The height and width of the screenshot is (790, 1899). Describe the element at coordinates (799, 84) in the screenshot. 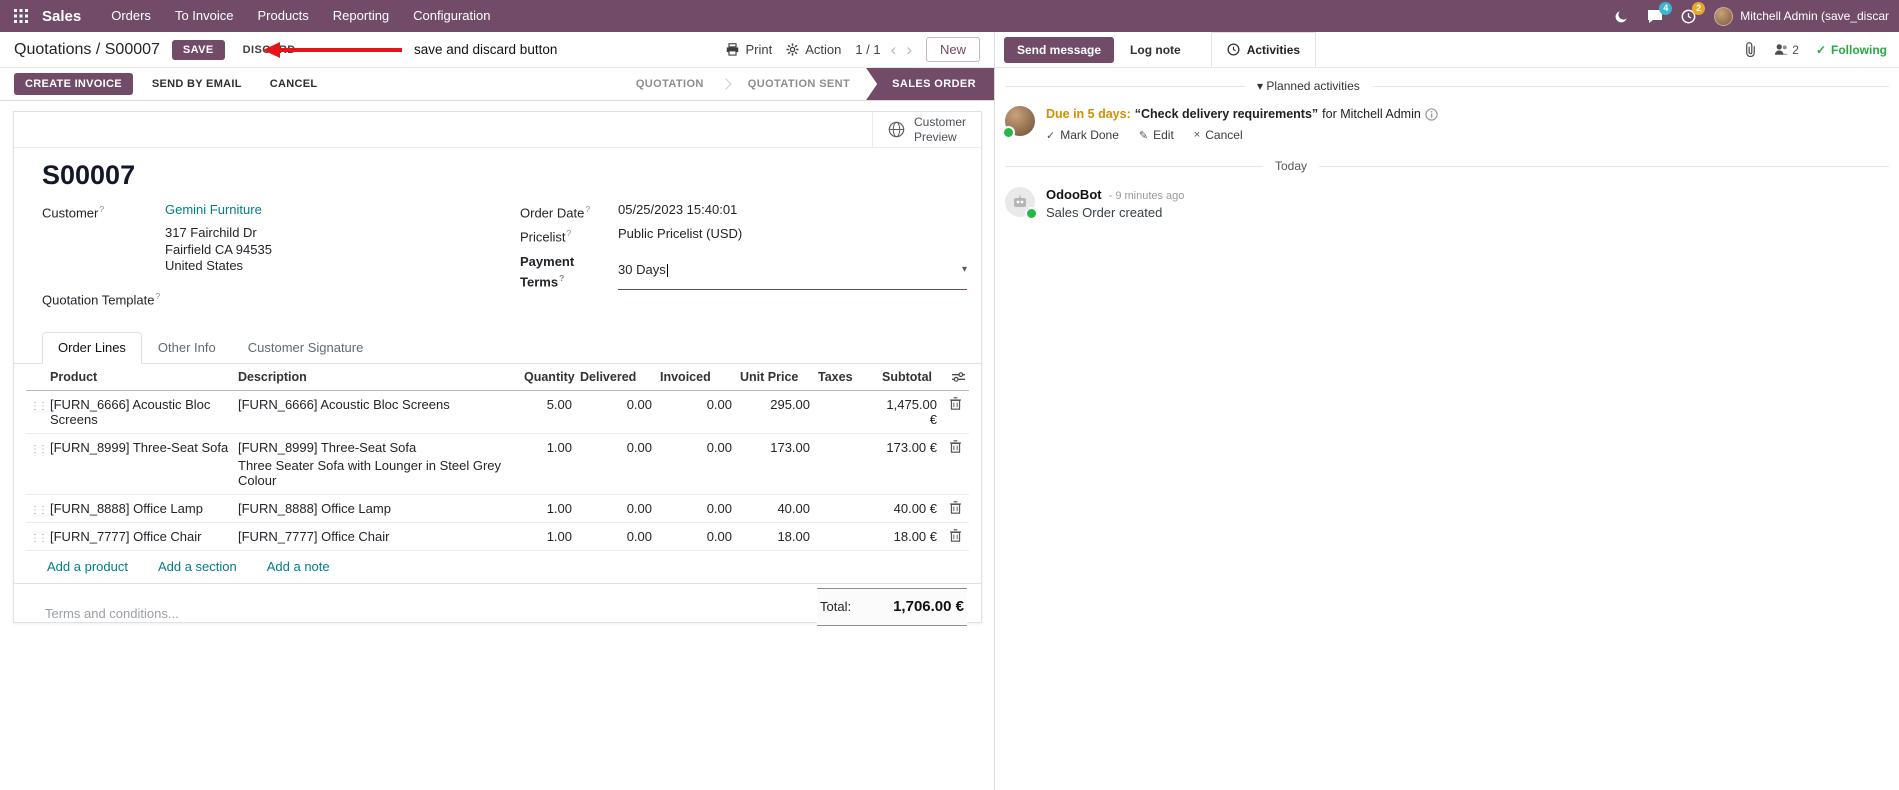

I see `stage-quotation-sent: QUOTATION SENT` at that location.